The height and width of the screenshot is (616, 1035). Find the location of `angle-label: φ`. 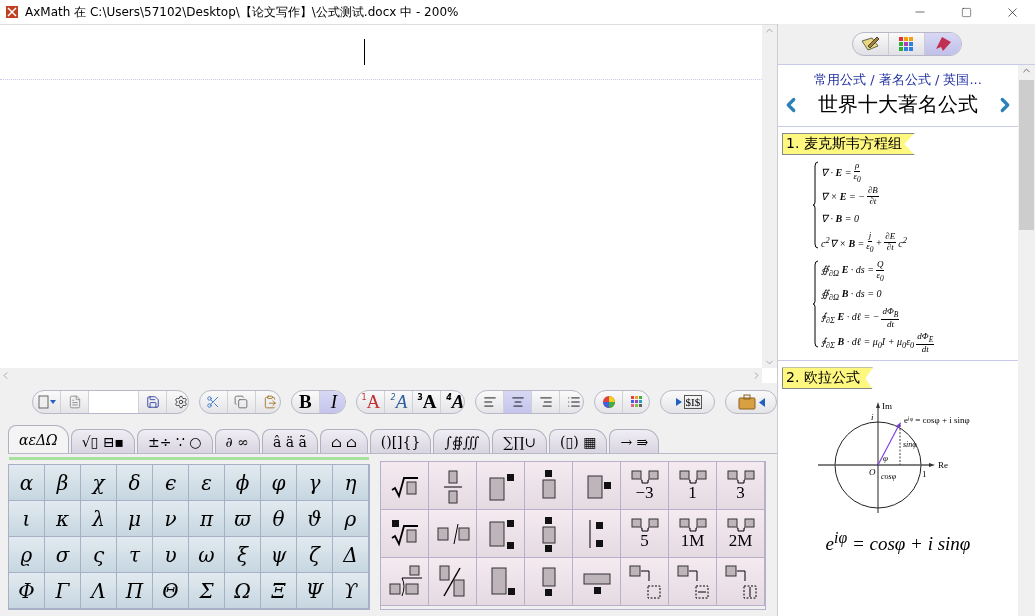

angle-label: φ is located at coordinates (885, 458).